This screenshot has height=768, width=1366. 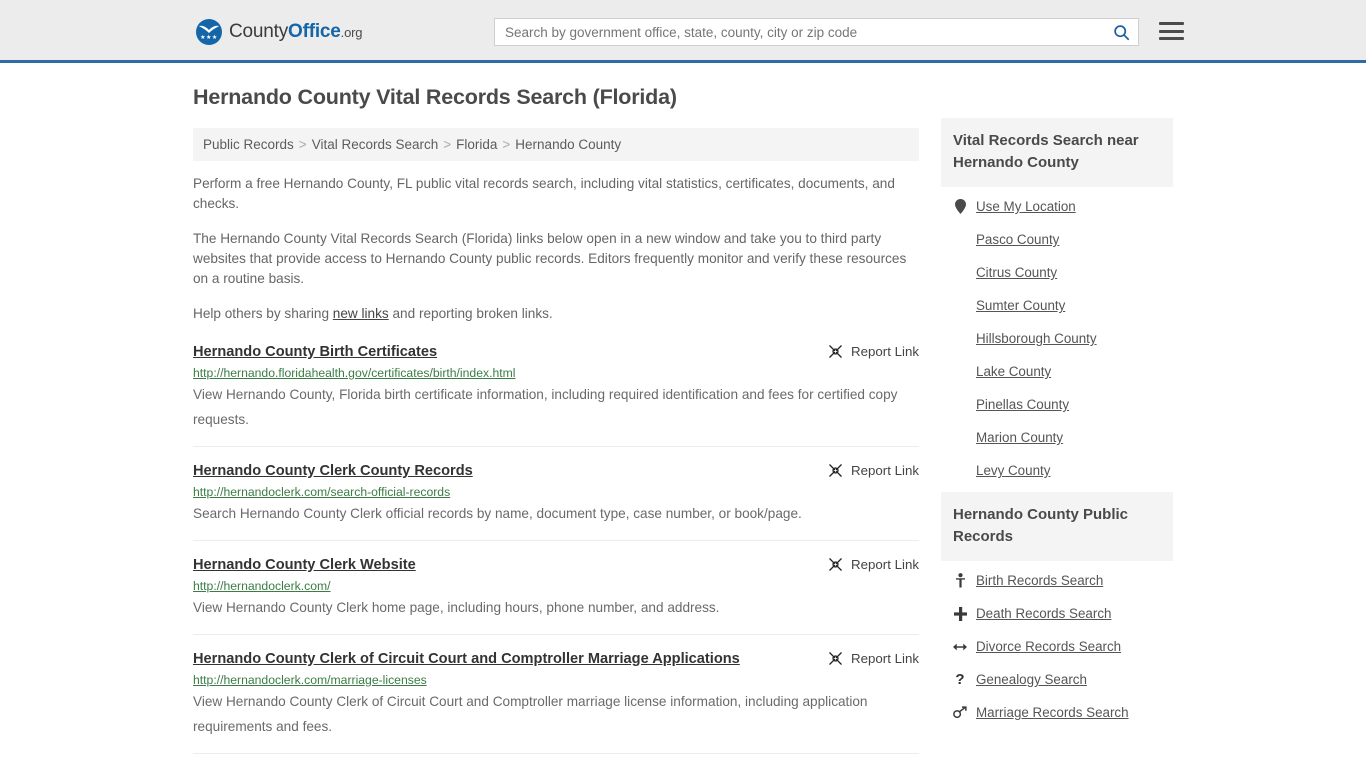 I want to click on result-title-link: Hernando County Birth Certificates, so click(x=315, y=352).